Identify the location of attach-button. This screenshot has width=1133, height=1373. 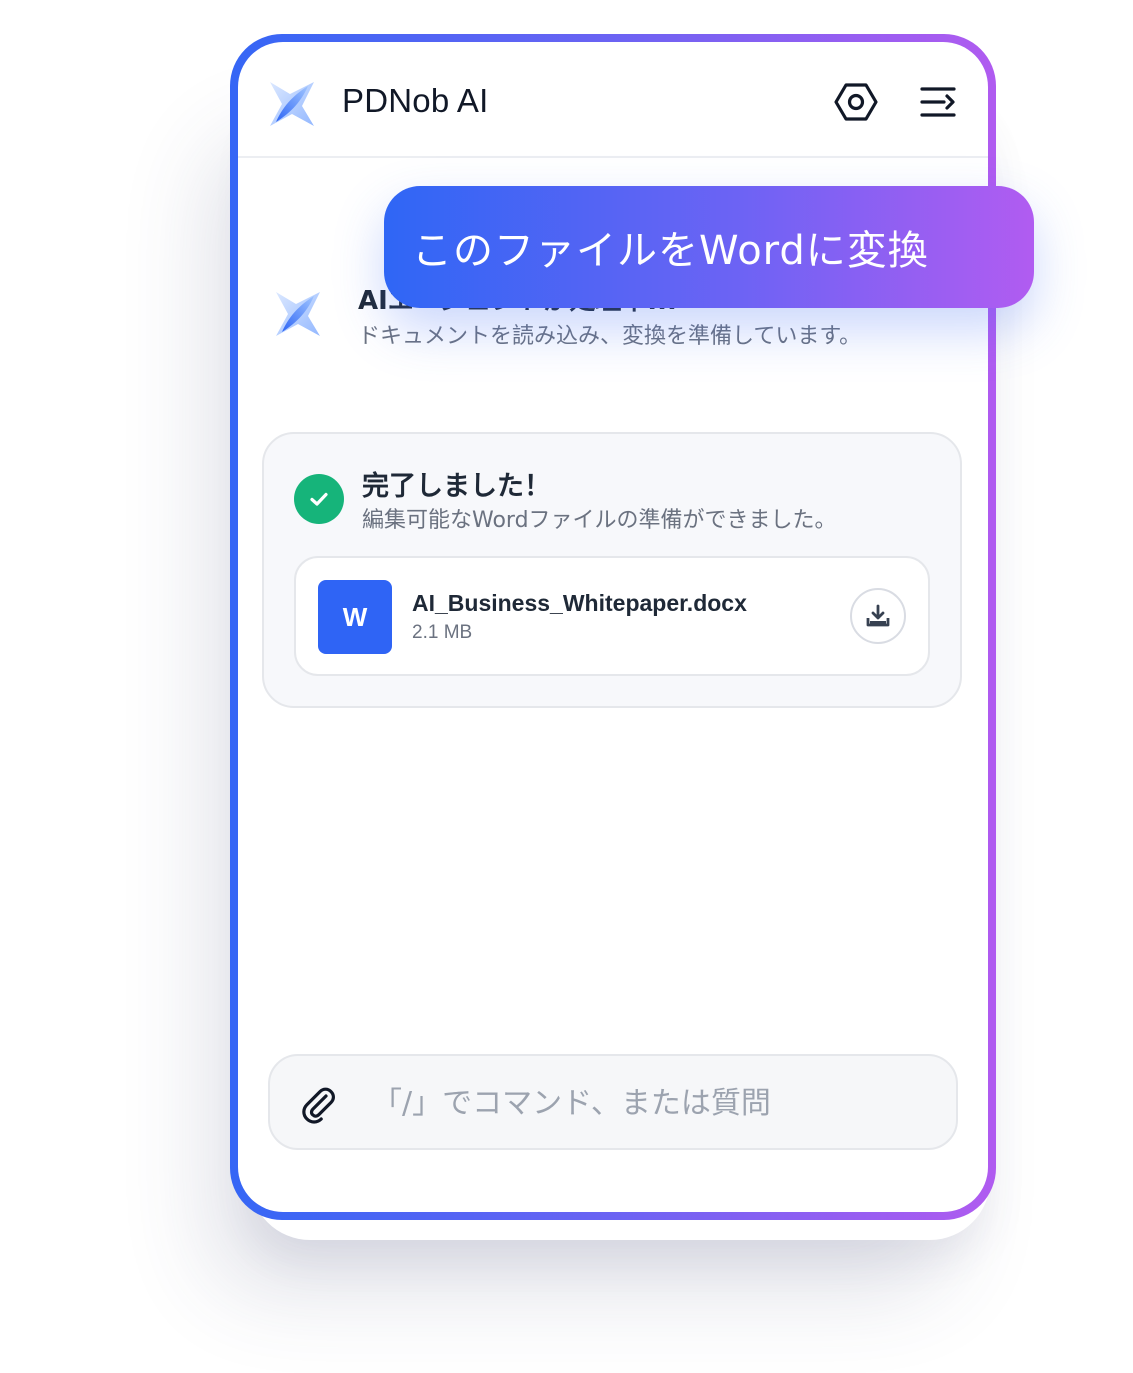
(318, 1104).